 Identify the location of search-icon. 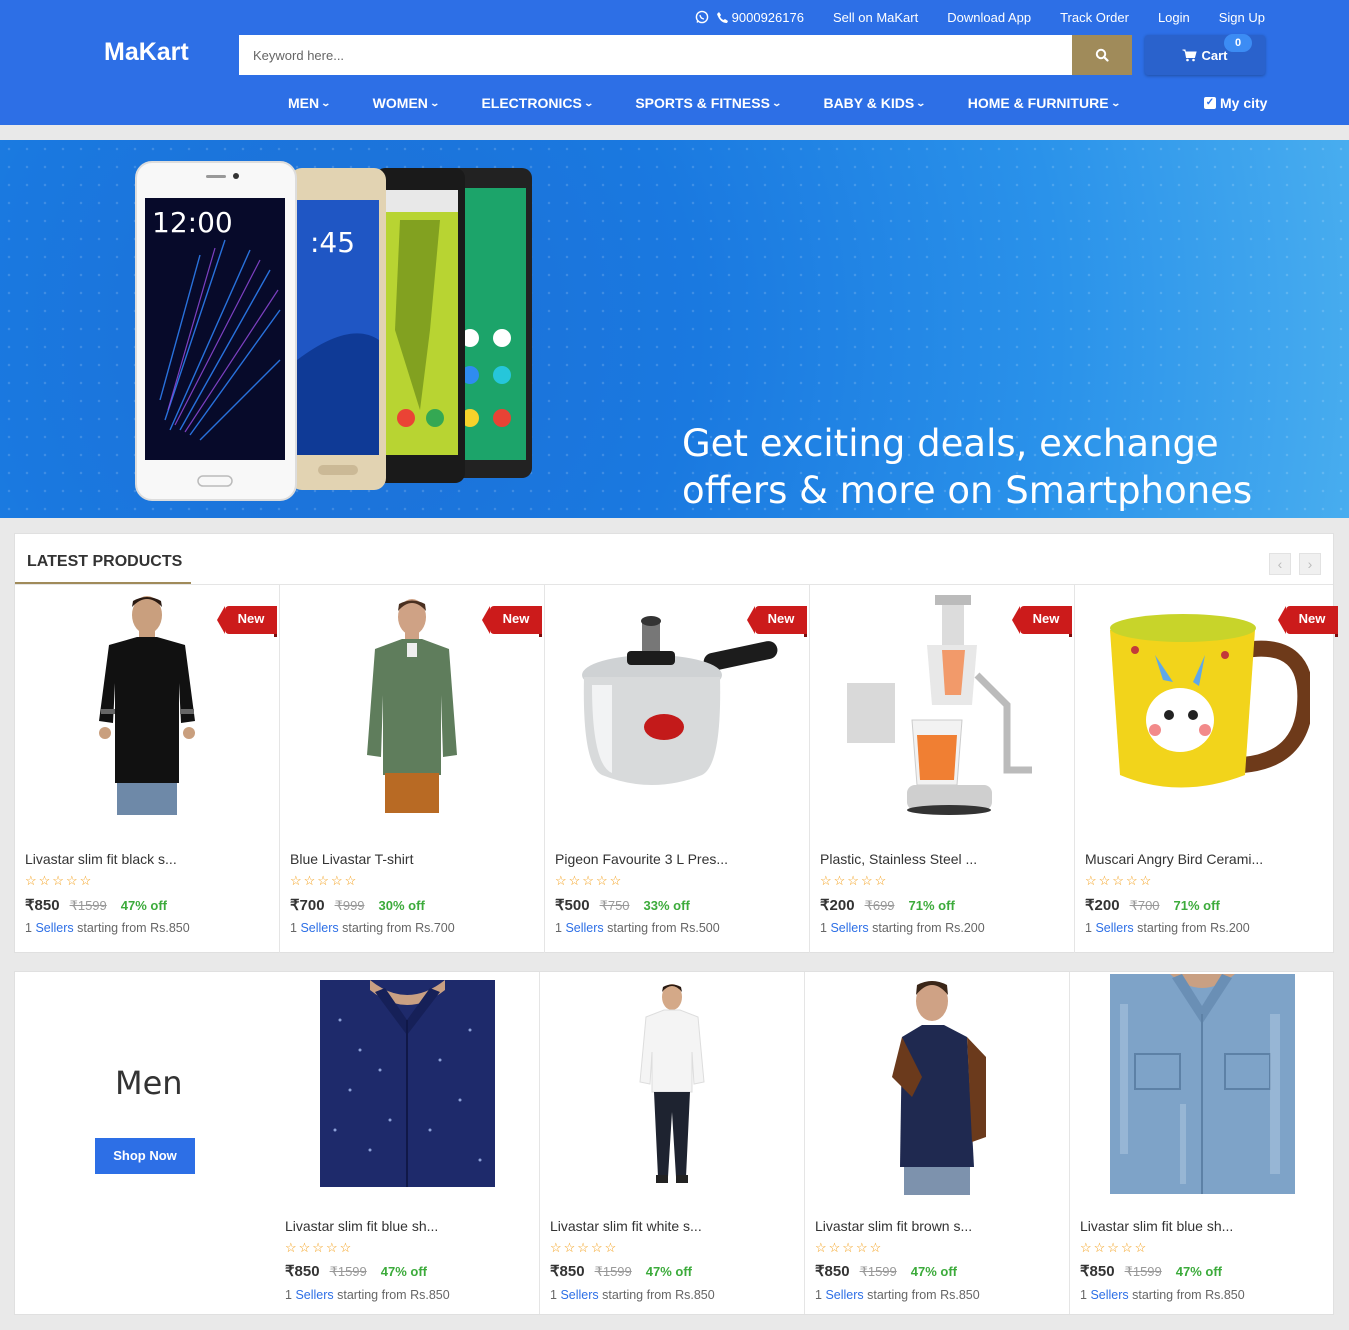
(1102, 55).